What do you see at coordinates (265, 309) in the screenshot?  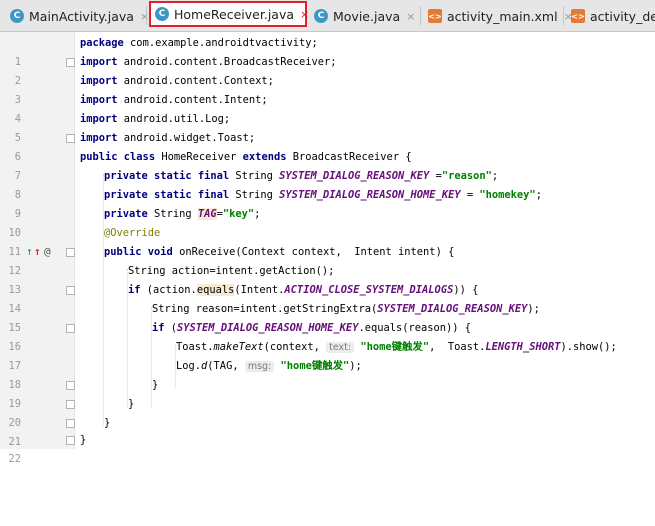 I see `code-token: String reason=intent.getStringExtra(` at bounding box center [265, 309].